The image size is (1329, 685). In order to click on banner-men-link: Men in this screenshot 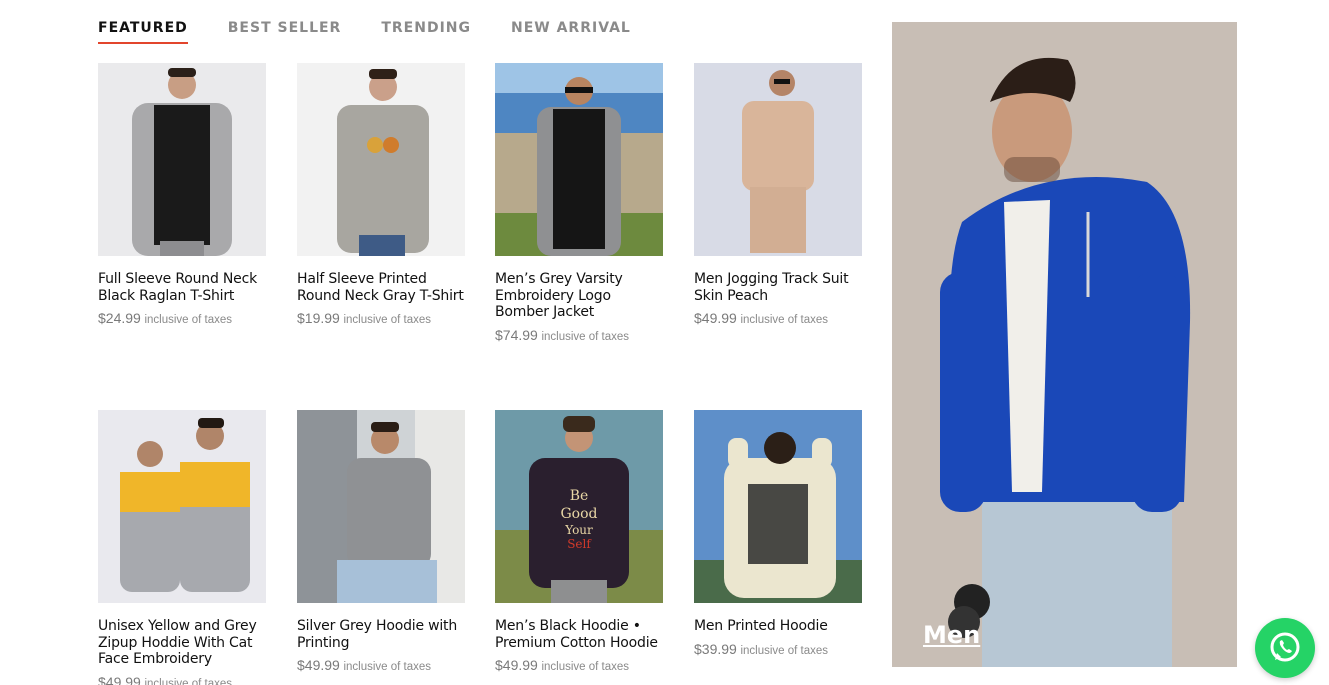, I will do `click(951, 635)`.